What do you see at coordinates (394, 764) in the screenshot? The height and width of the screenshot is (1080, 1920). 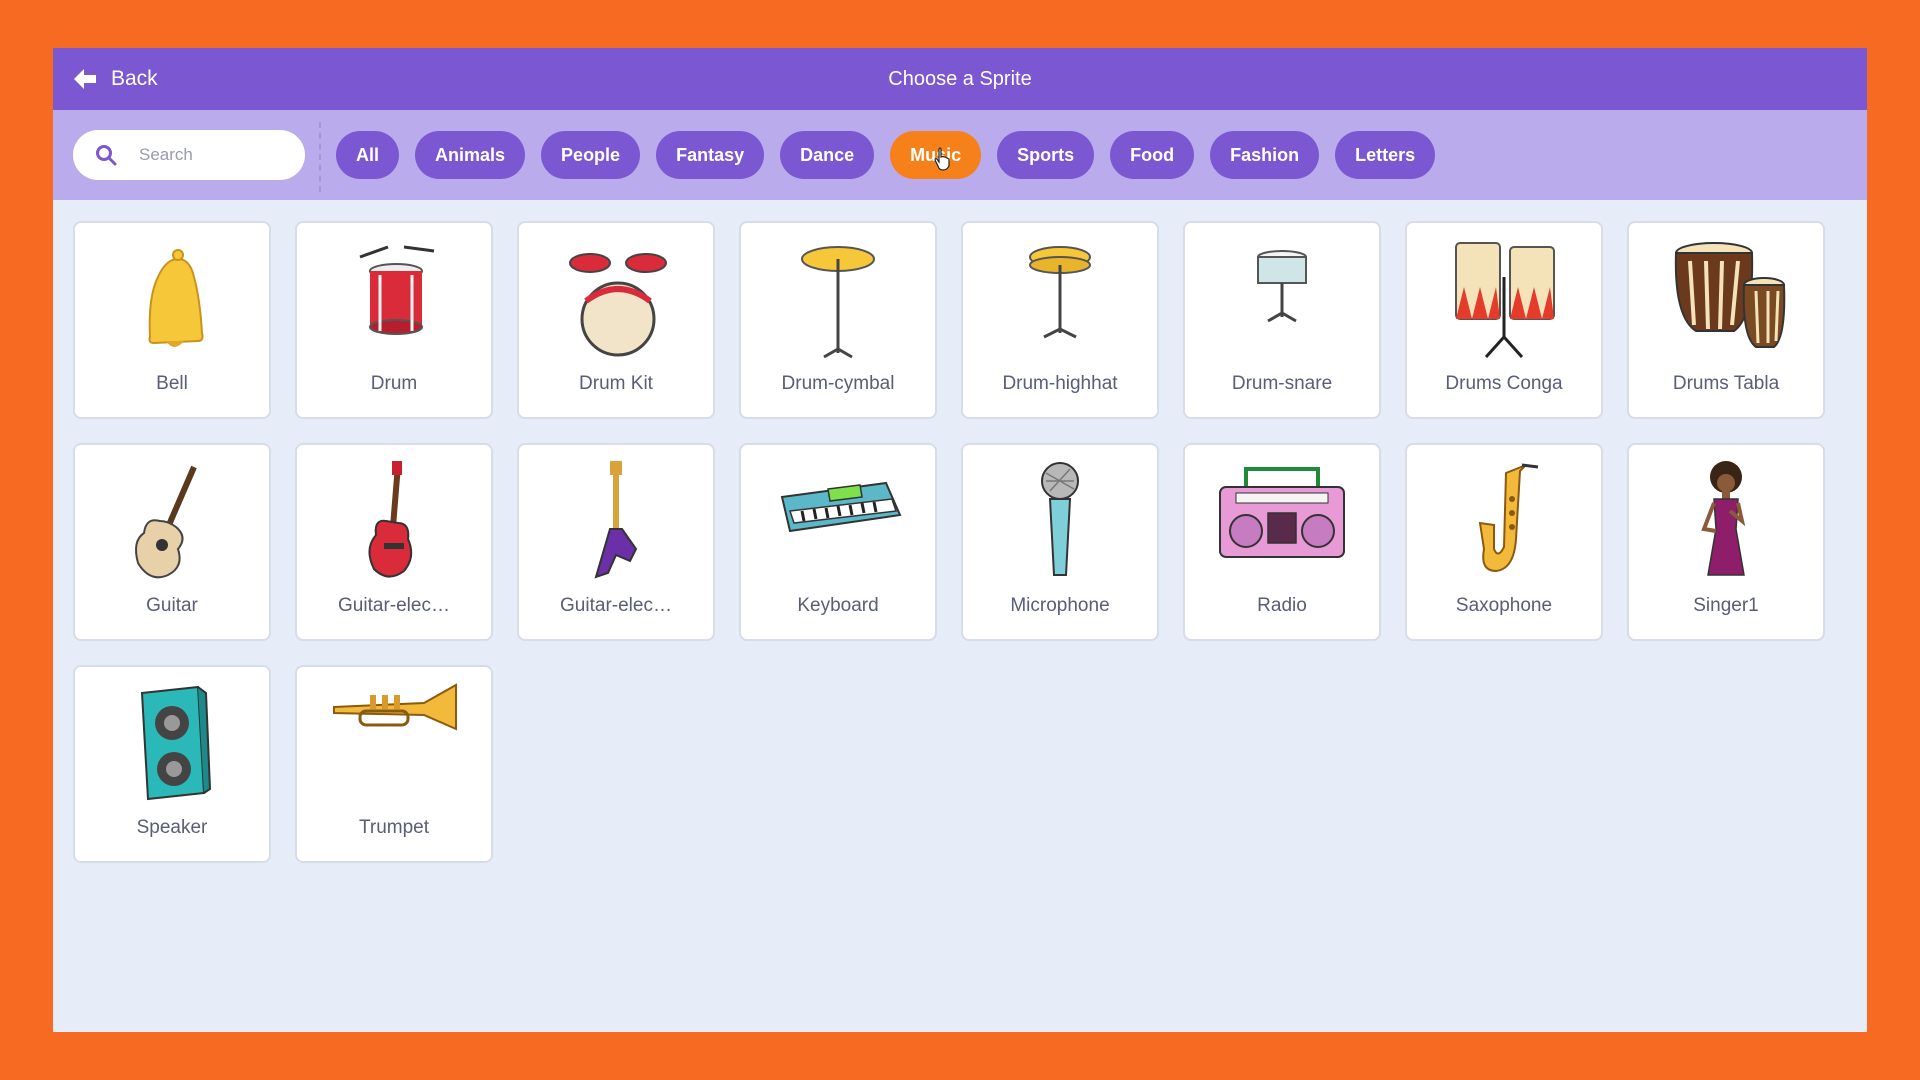 I see `sprite-card-trumpet: Trumpet` at bounding box center [394, 764].